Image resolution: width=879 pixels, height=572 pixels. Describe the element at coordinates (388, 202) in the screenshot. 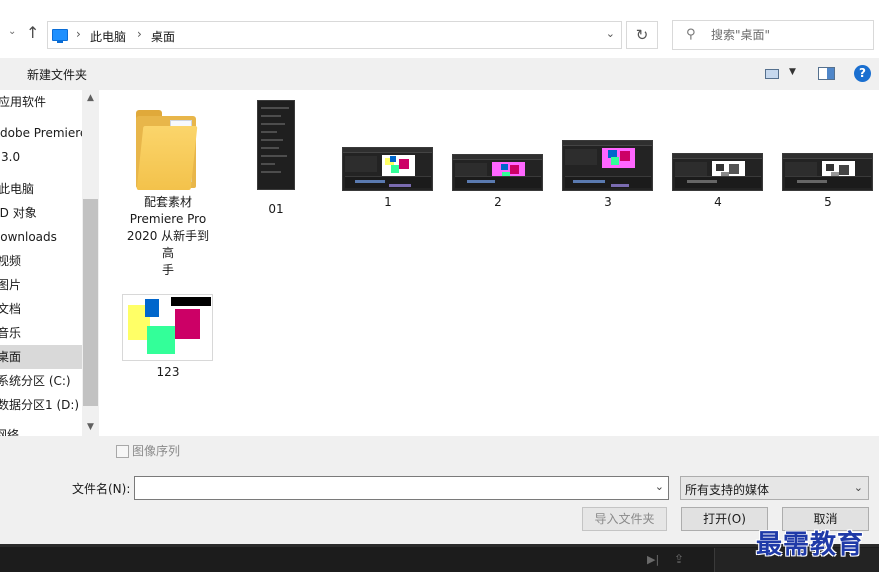

I see `file-label: 1` at that location.